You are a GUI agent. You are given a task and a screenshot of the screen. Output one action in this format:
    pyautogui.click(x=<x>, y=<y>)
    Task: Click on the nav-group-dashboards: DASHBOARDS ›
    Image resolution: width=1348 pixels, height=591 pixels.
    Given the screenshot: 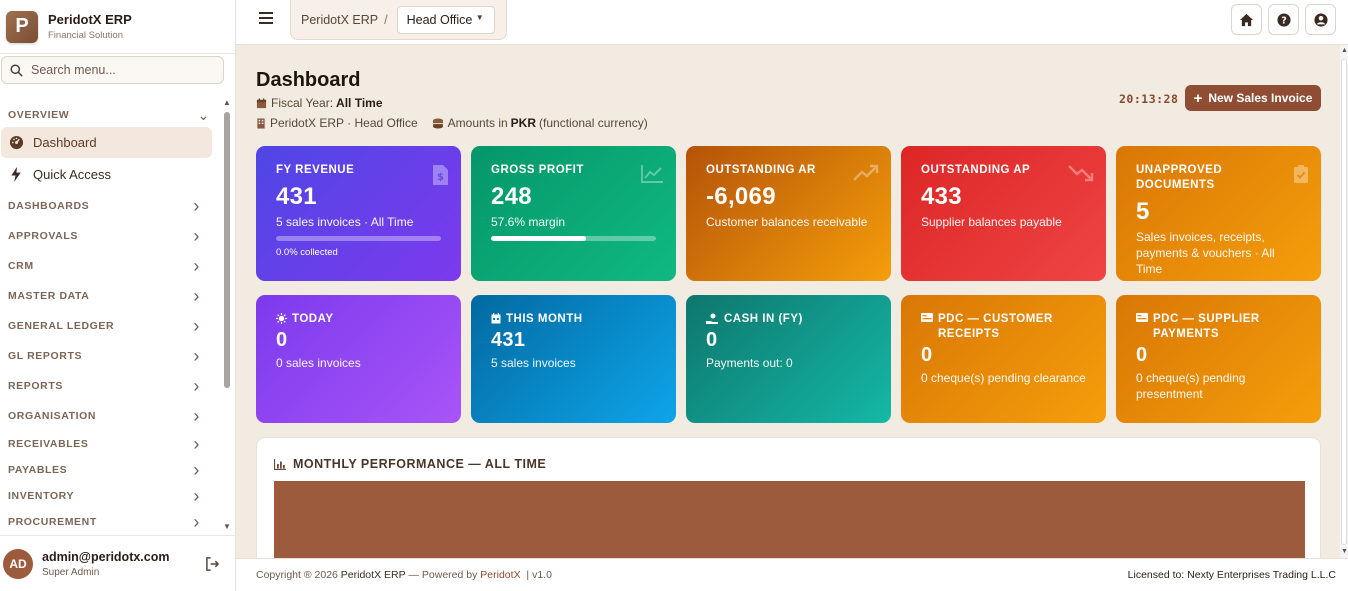 What is the action you would take?
    pyautogui.click(x=111, y=206)
    